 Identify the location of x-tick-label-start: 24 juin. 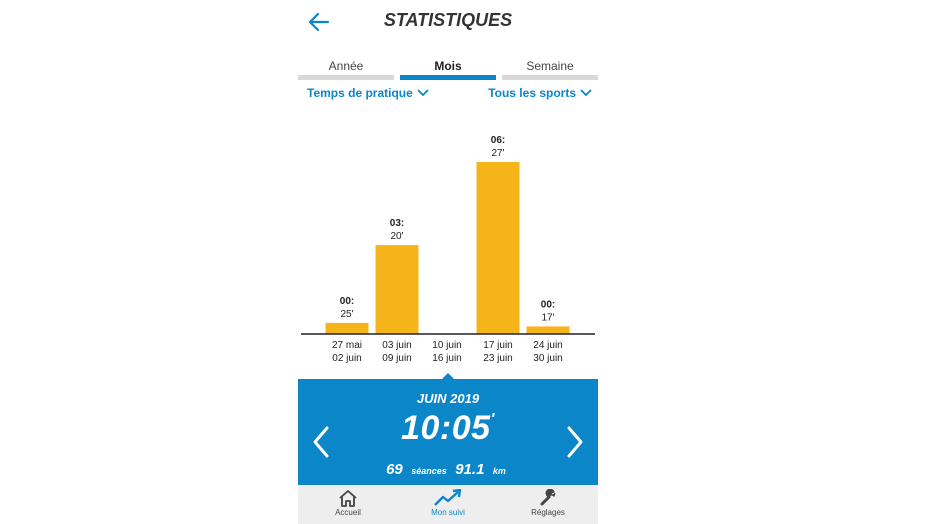
(547, 345).